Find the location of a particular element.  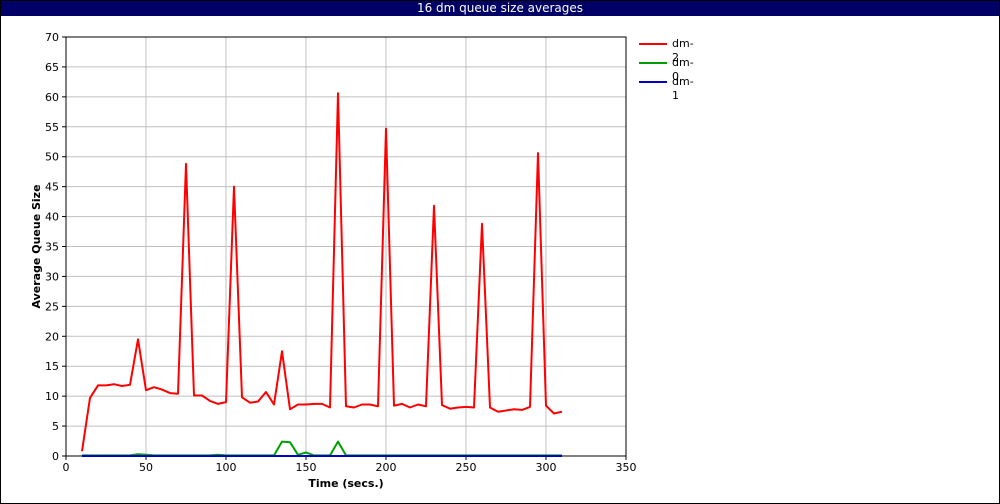

y-tick-label: 15 is located at coordinates (52, 366).